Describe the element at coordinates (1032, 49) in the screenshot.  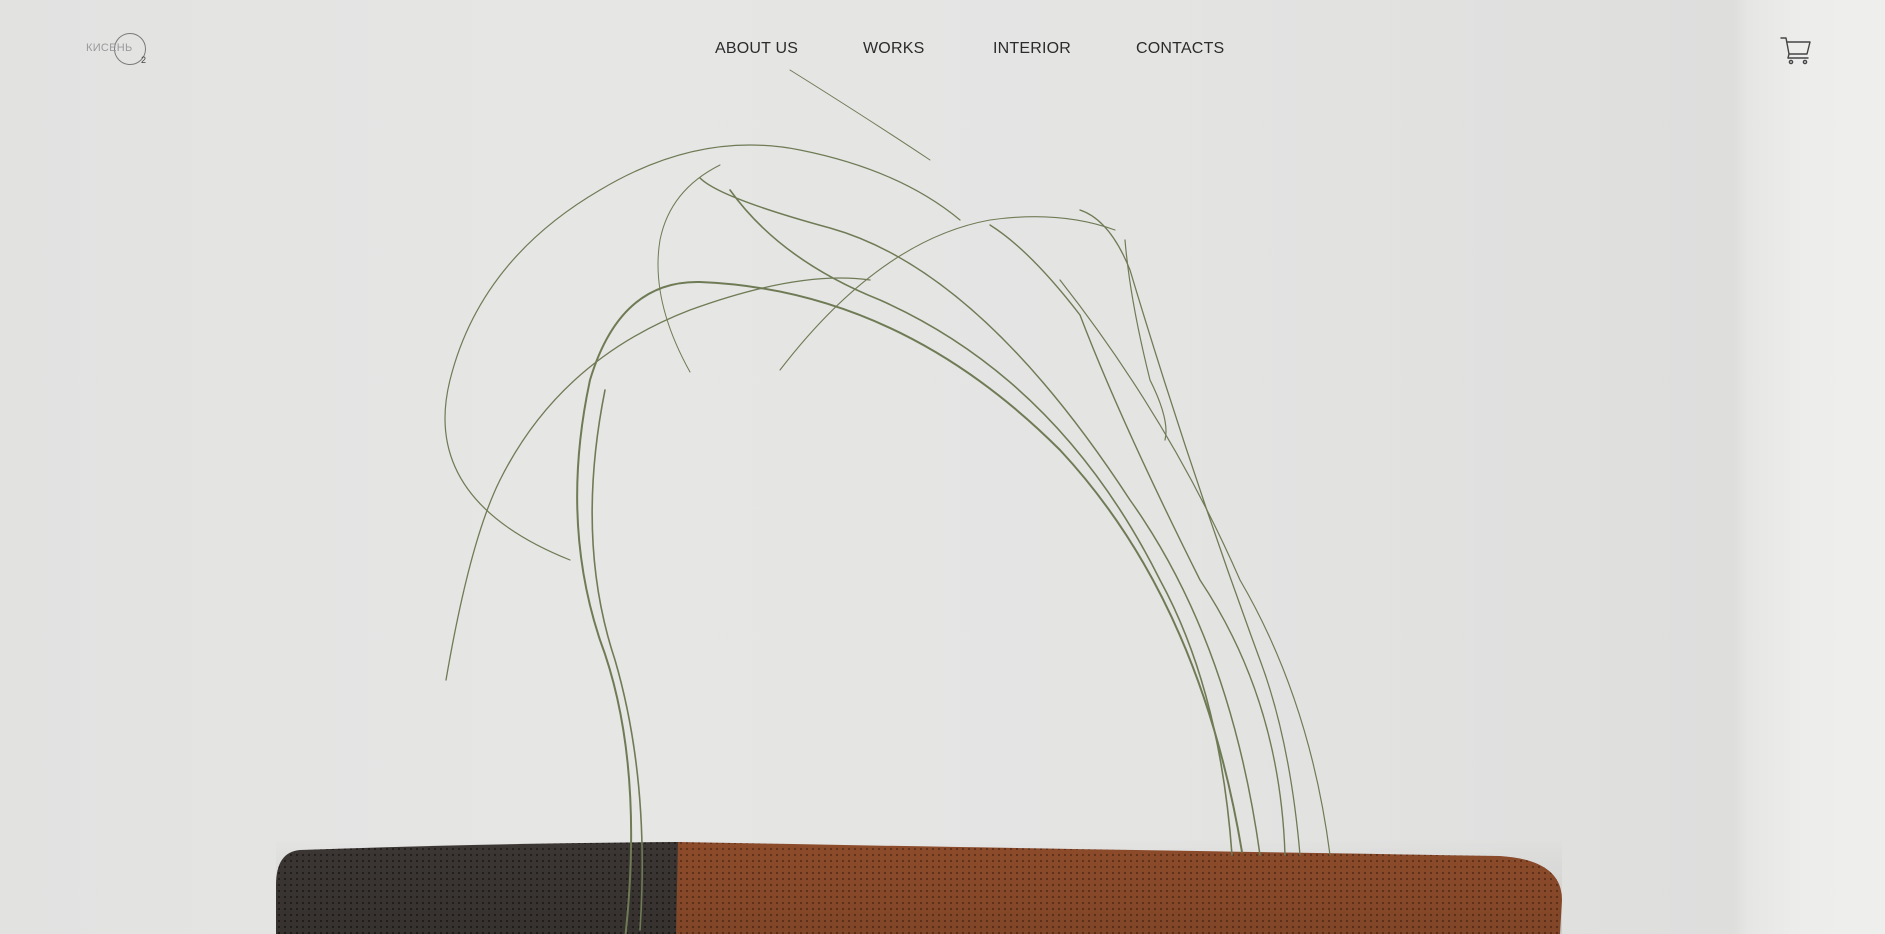
I see `nav-interior: INTERIOR` at that location.